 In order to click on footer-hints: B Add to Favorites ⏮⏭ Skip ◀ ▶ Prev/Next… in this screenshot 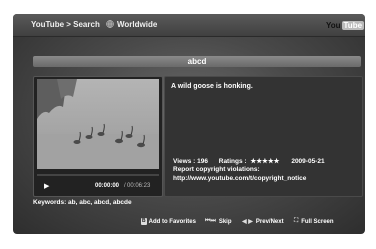, I will do `click(189, 224)`.